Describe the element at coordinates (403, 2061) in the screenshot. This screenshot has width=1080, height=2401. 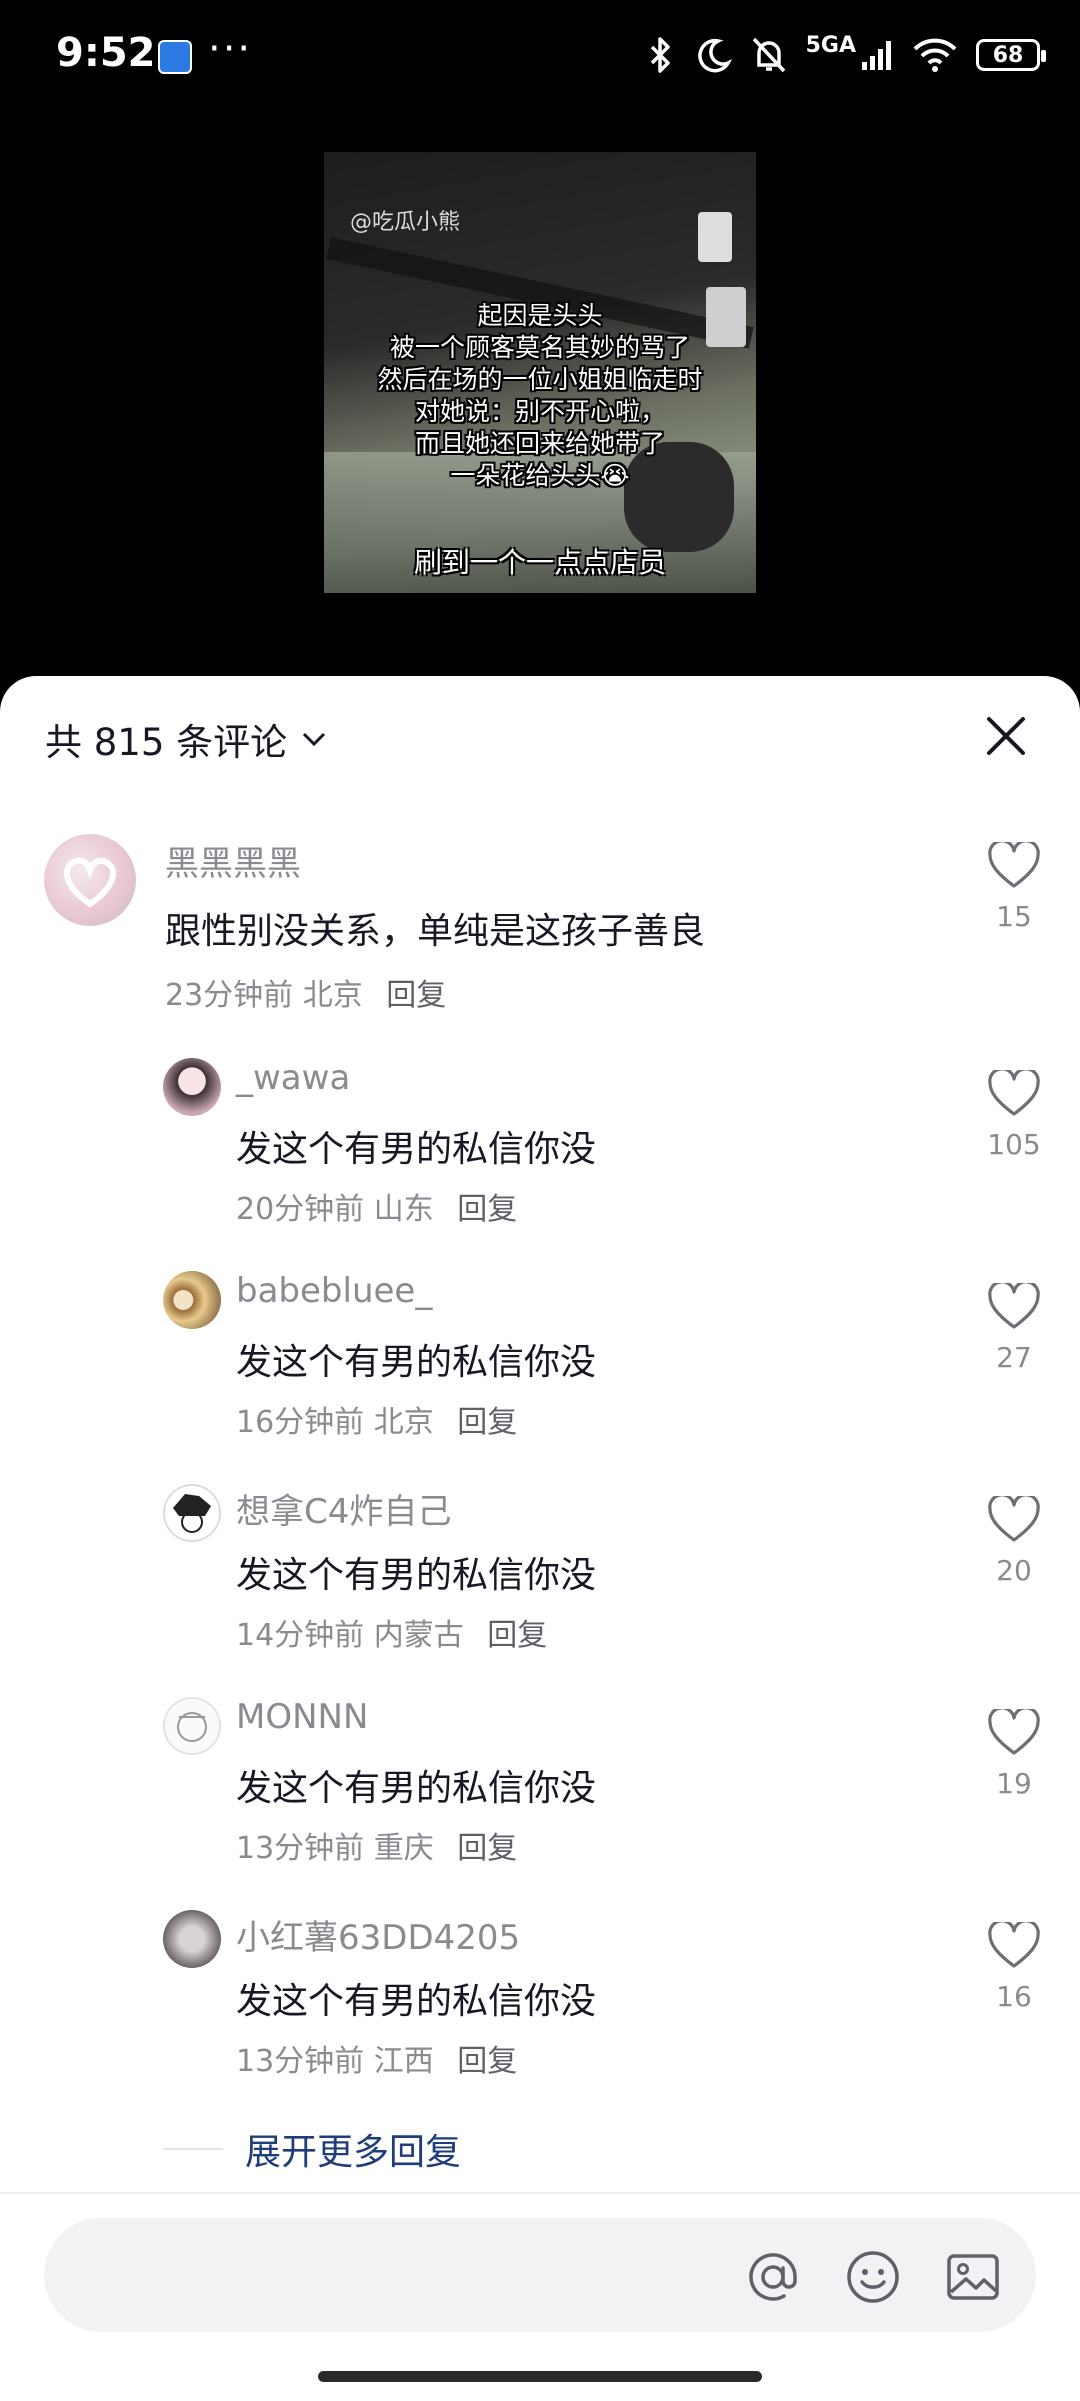
I see `comment-location: 江西` at that location.